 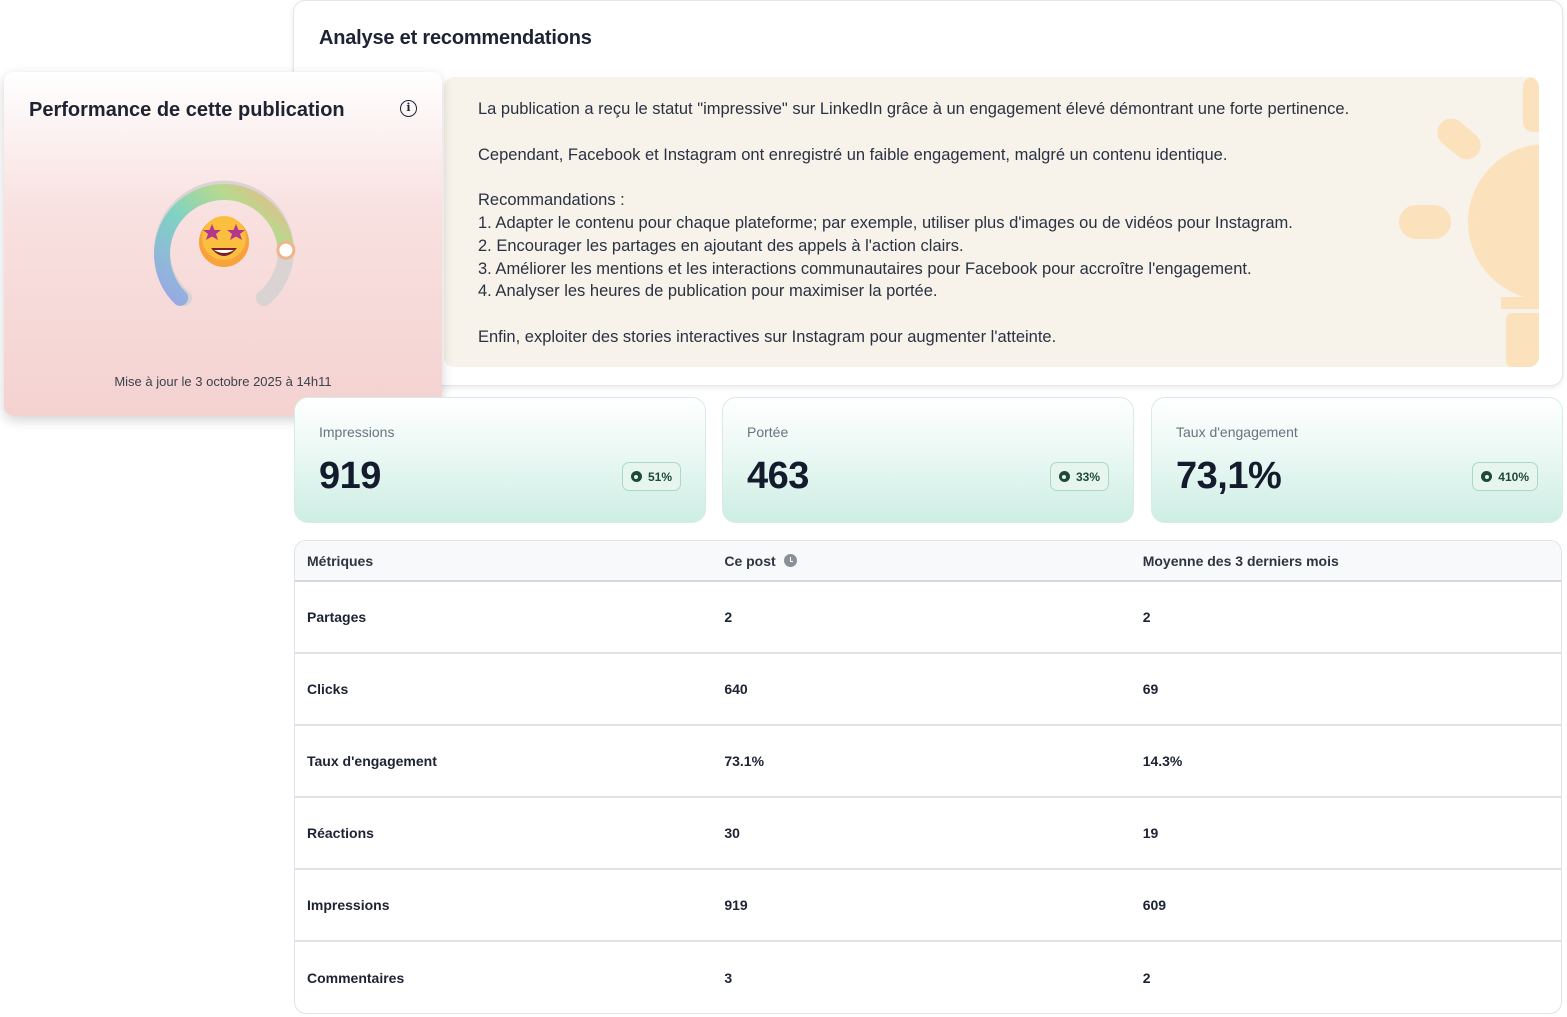 I want to click on kpi-reach-card: Portée 463 33%, so click(x=928, y=460).